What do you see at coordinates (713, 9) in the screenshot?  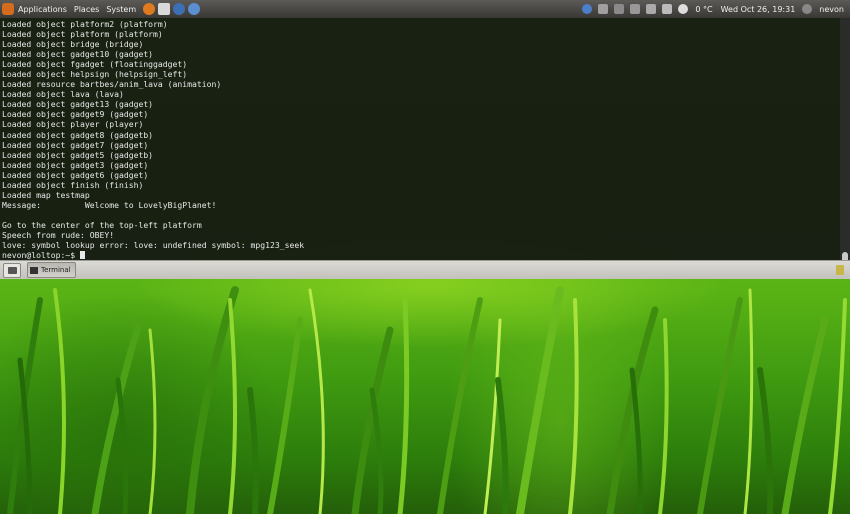 I see `system-tray: 0 °C Wed Oct 26, 19:31 nevon` at bounding box center [713, 9].